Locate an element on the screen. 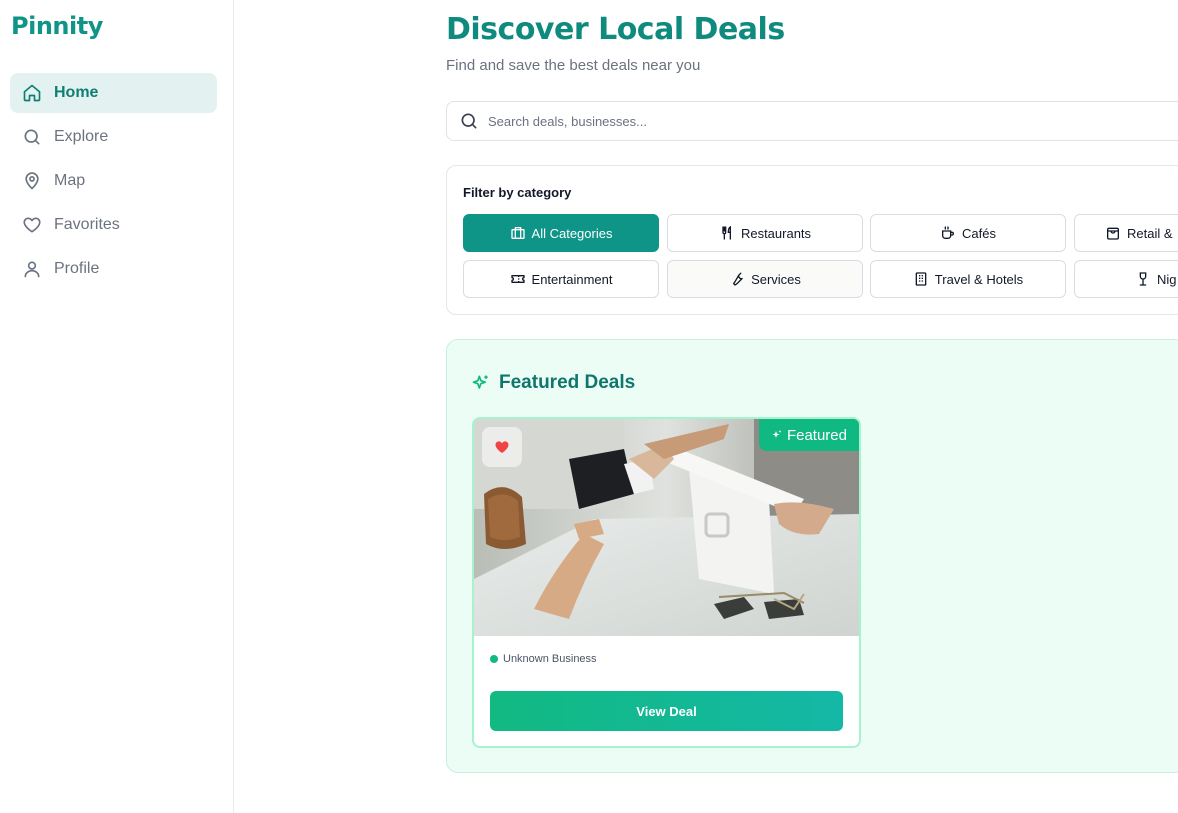 The width and height of the screenshot is (1178, 813). utensils-icon is located at coordinates (727, 233).